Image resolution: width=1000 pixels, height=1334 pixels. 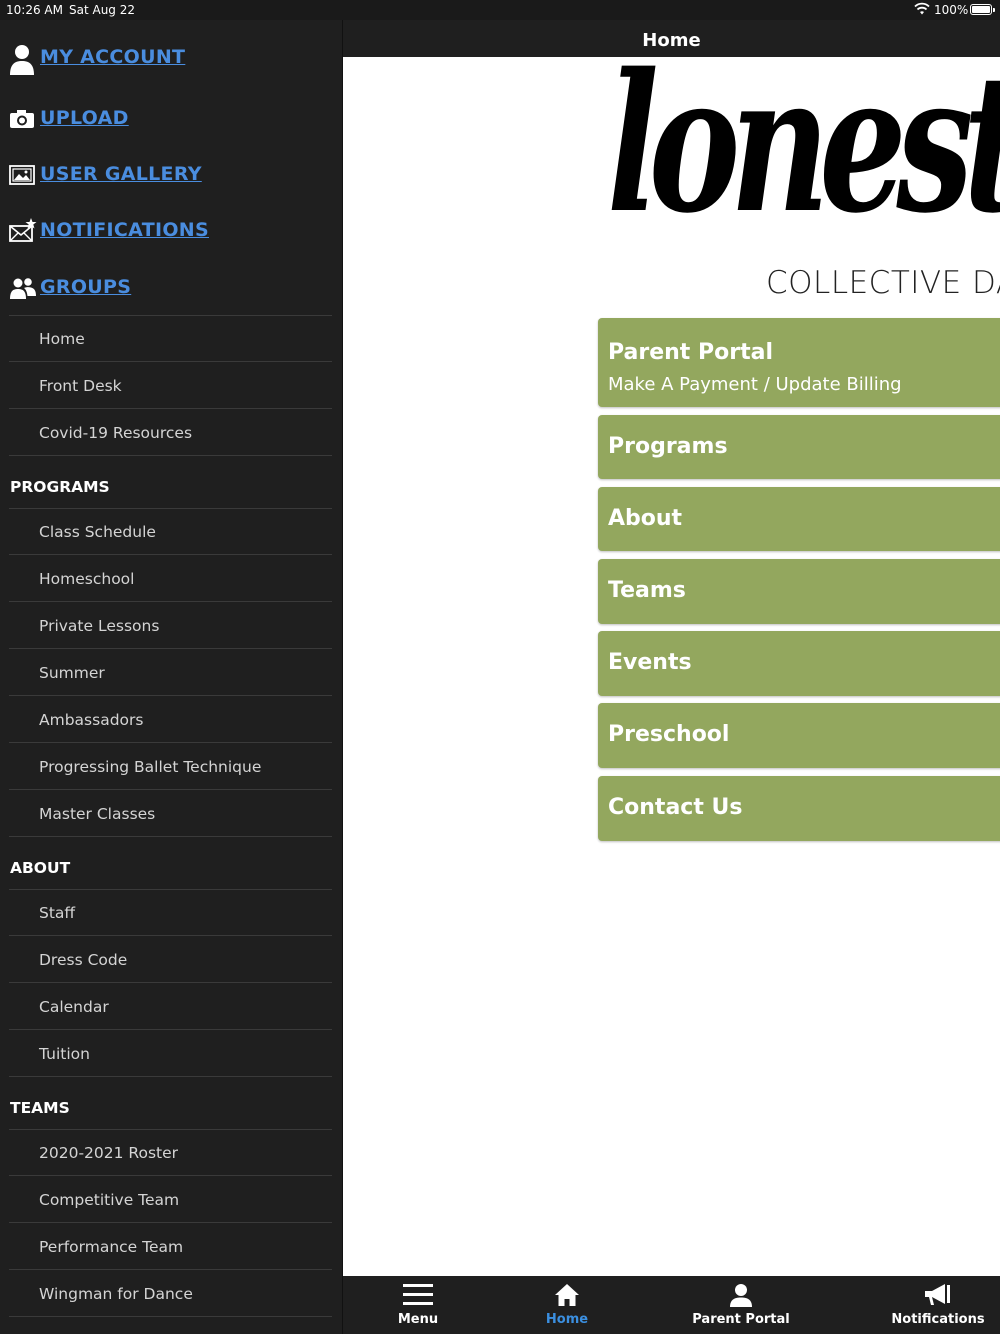 What do you see at coordinates (741, 1297) in the screenshot?
I see `person-icon` at bounding box center [741, 1297].